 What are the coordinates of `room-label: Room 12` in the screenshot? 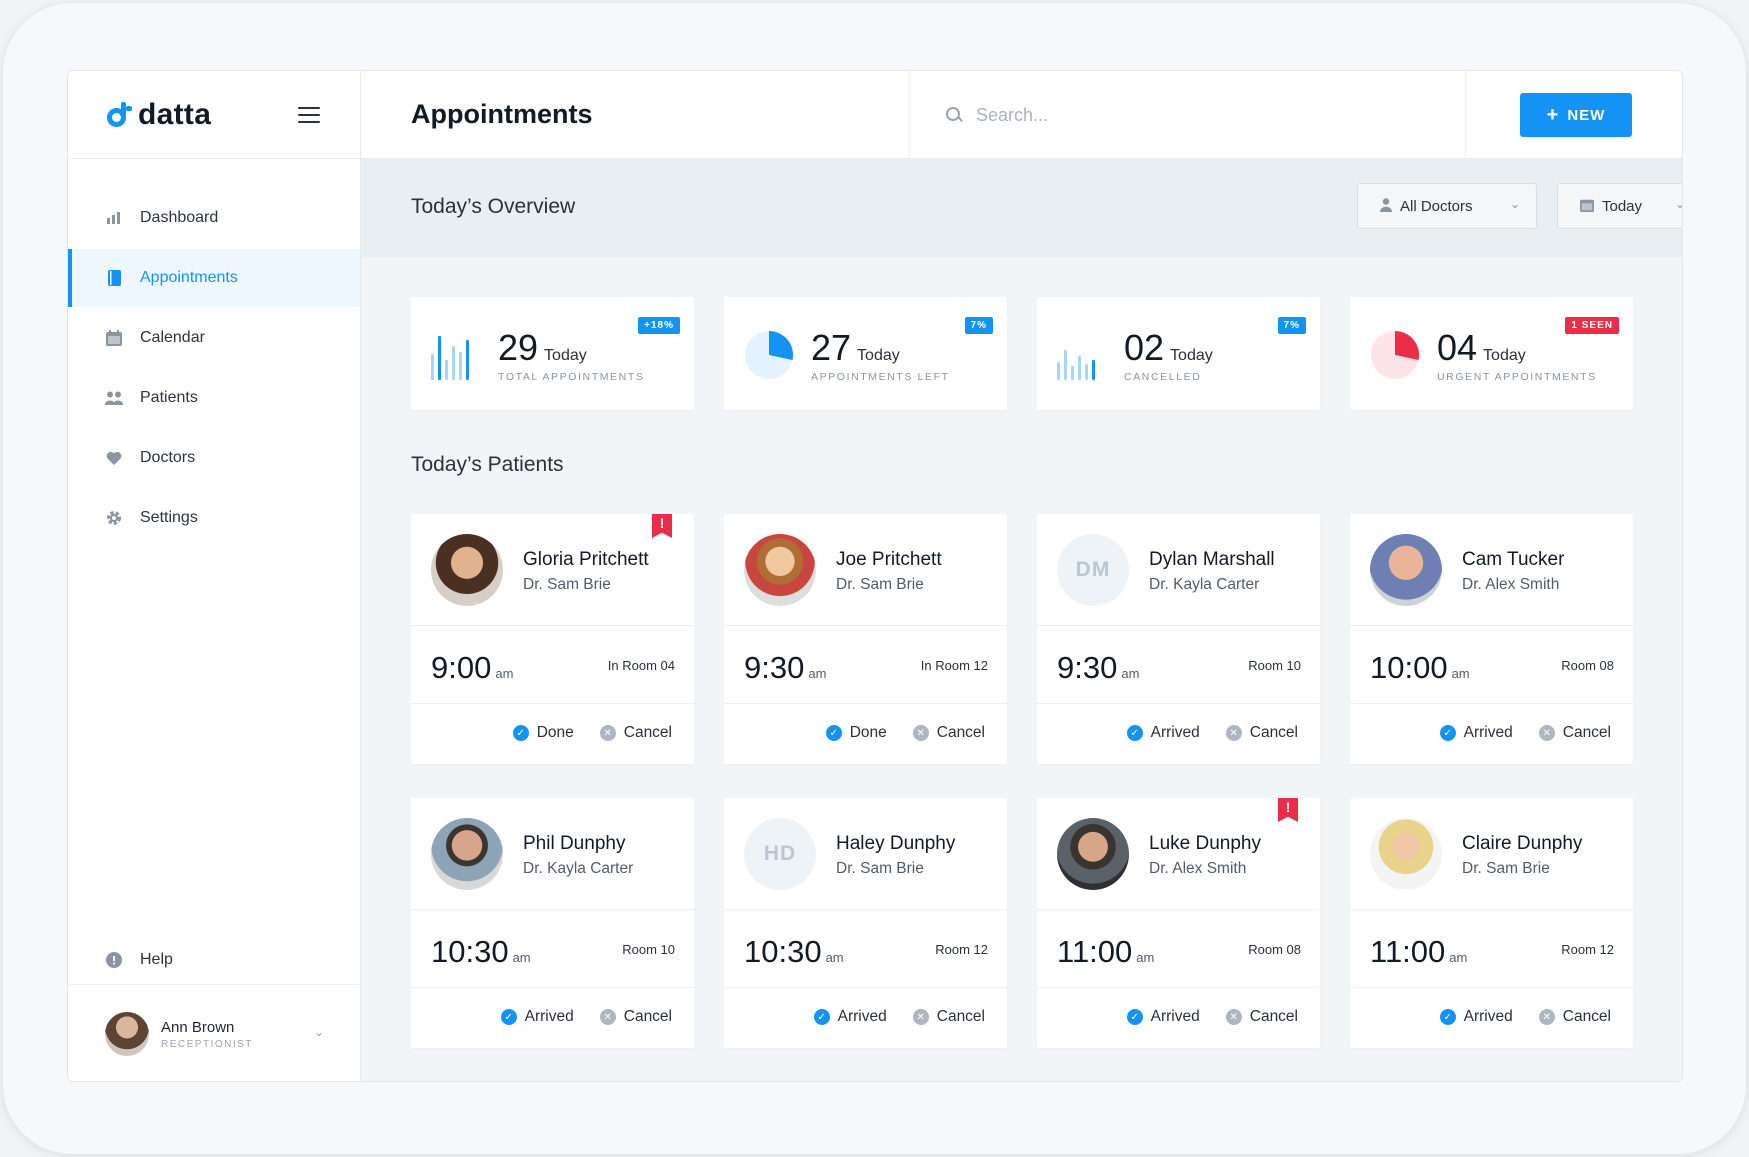 It's located at (961, 949).